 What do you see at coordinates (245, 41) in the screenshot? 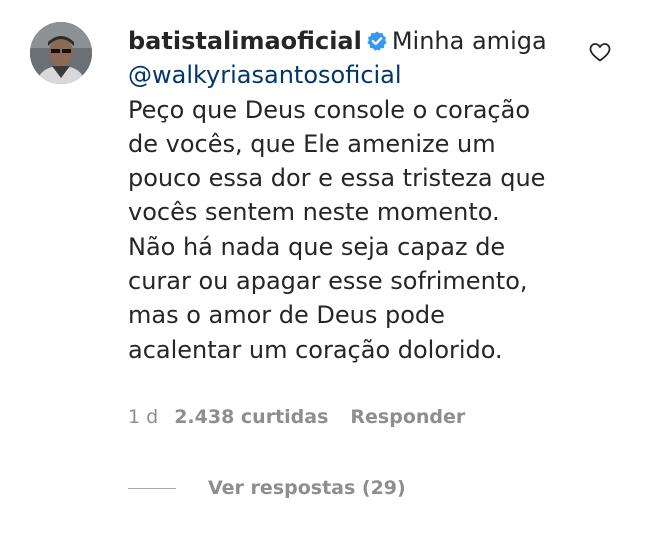
I see `comment-username: batistalimaoficial` at bounding box center [245, 41].